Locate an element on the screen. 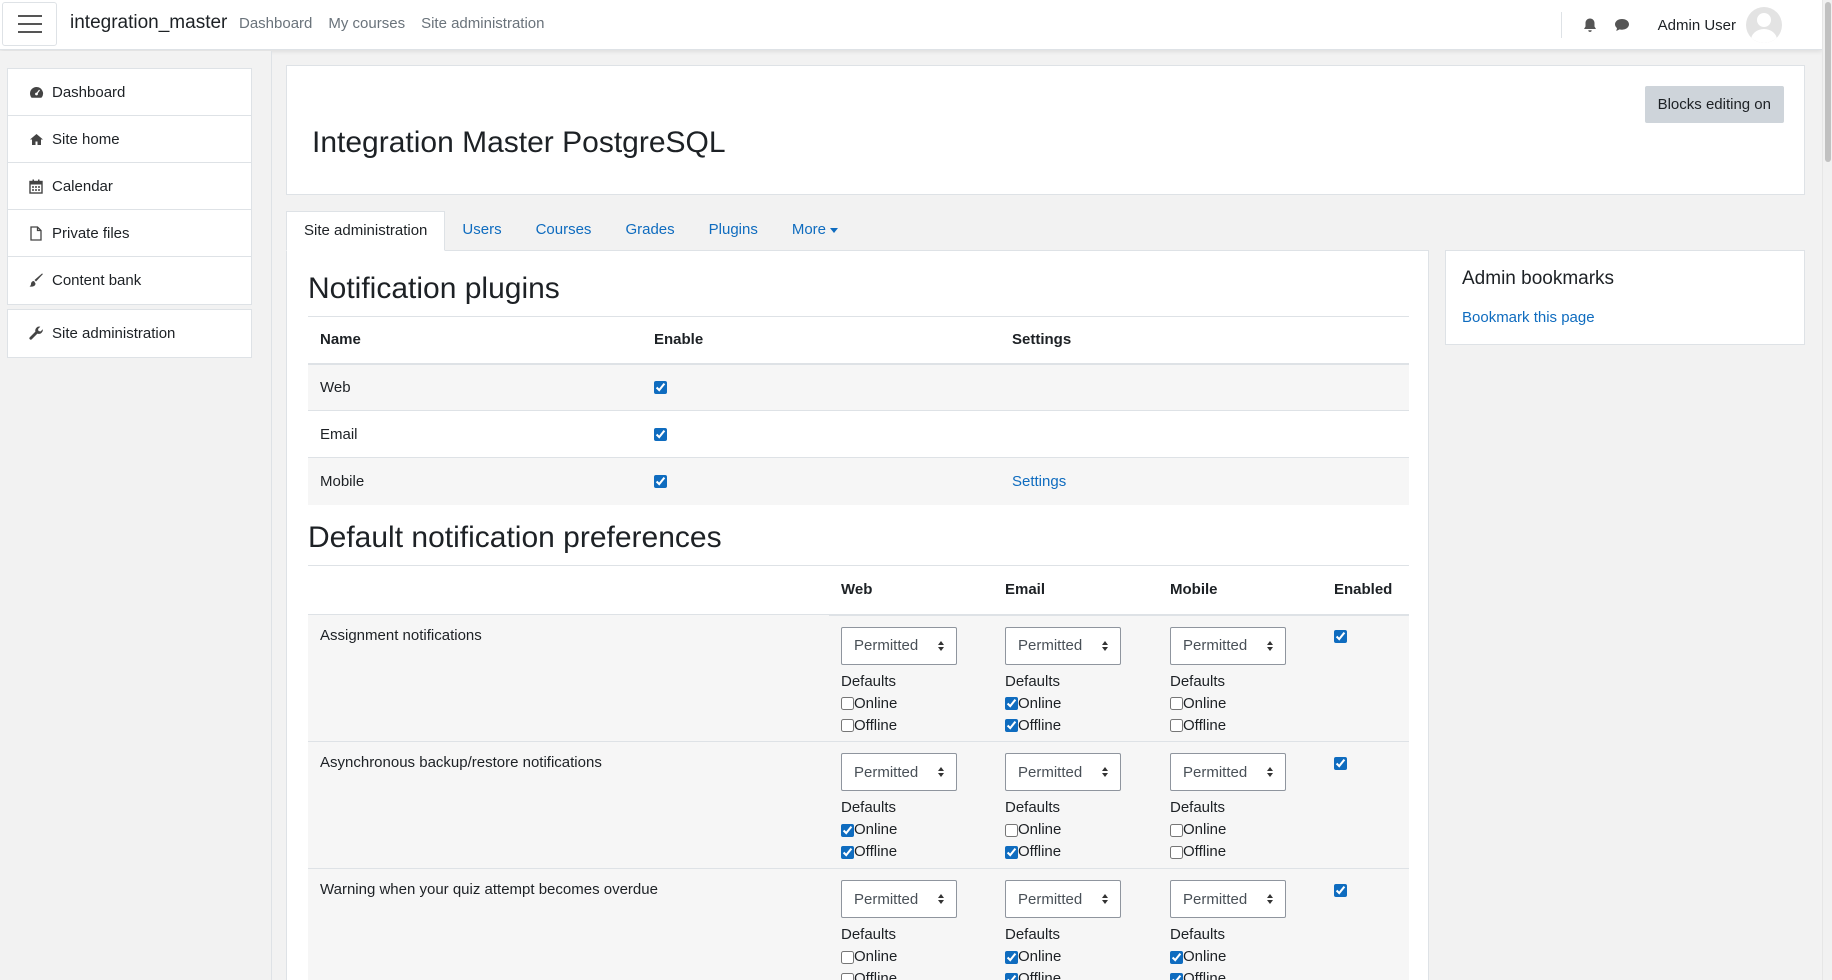 Image resolution: width=1832 pixels, height=980 pixels. default-preferences-heading: Default notification preferences is located at coordinates (515, 537).